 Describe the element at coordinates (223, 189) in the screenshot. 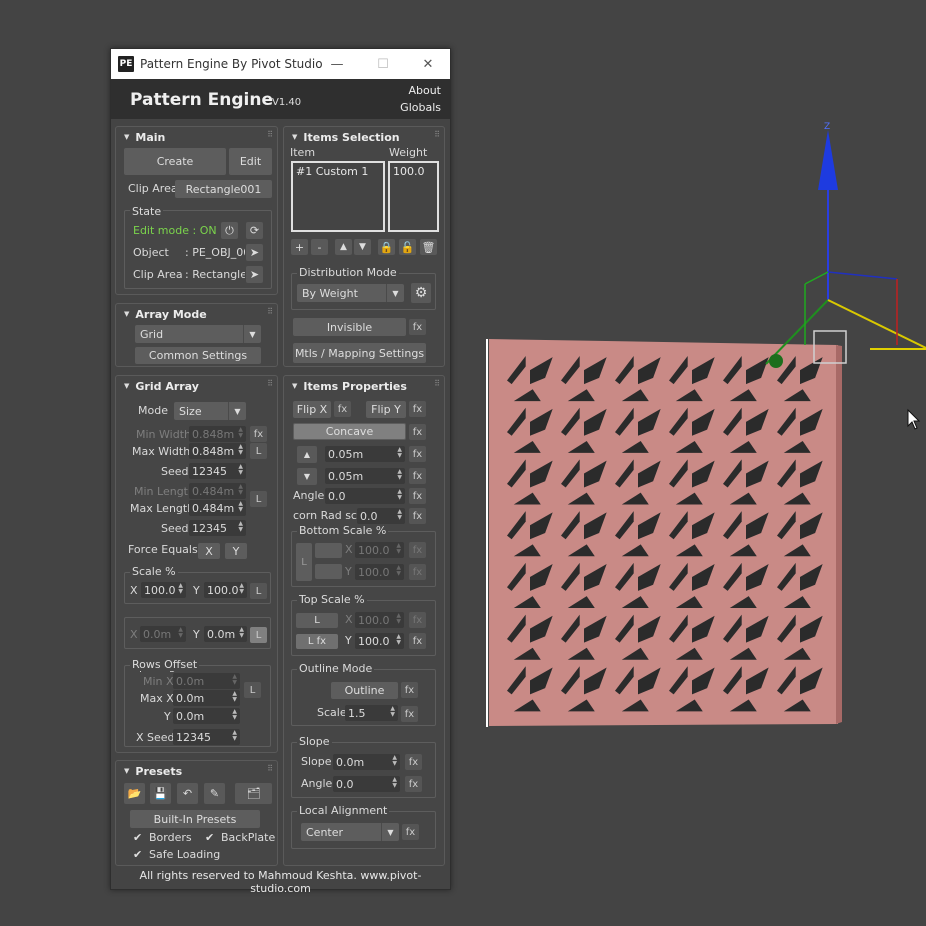

I see `clip-area-picker: Rectangle001` at that location.